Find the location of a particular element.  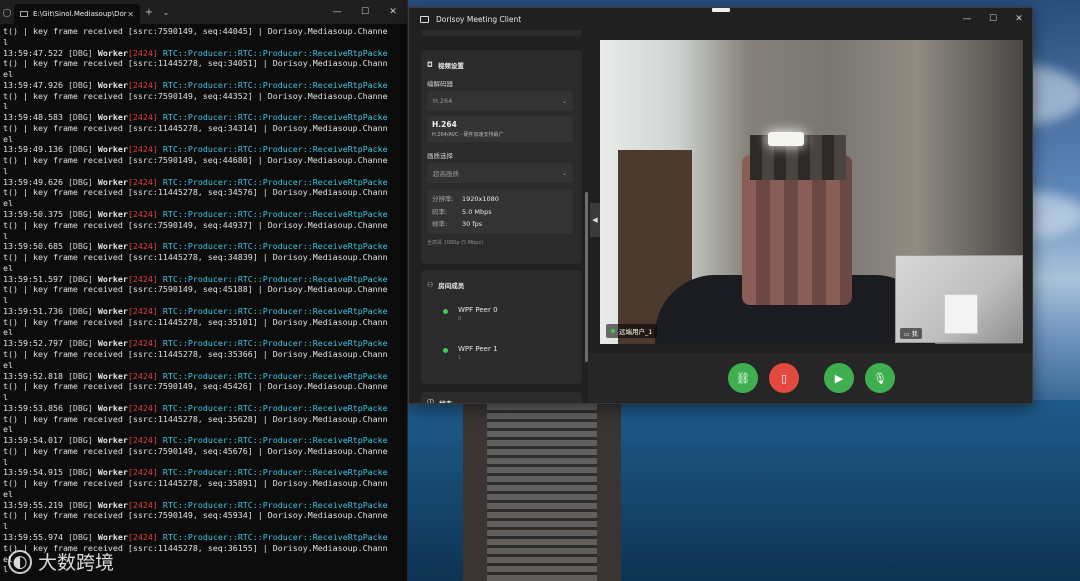

drag-handle is located at coordinates (721, 10).